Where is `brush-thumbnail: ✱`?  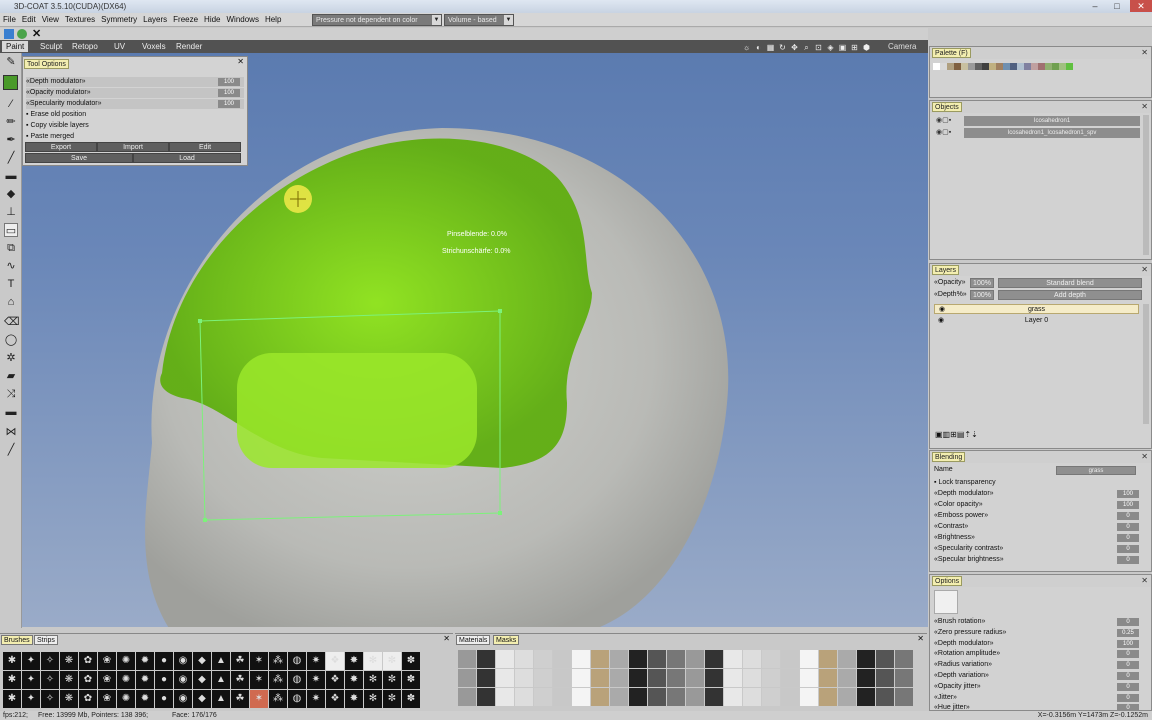 brush-thumbnail: ✱ is located at coordinates (12, 699).